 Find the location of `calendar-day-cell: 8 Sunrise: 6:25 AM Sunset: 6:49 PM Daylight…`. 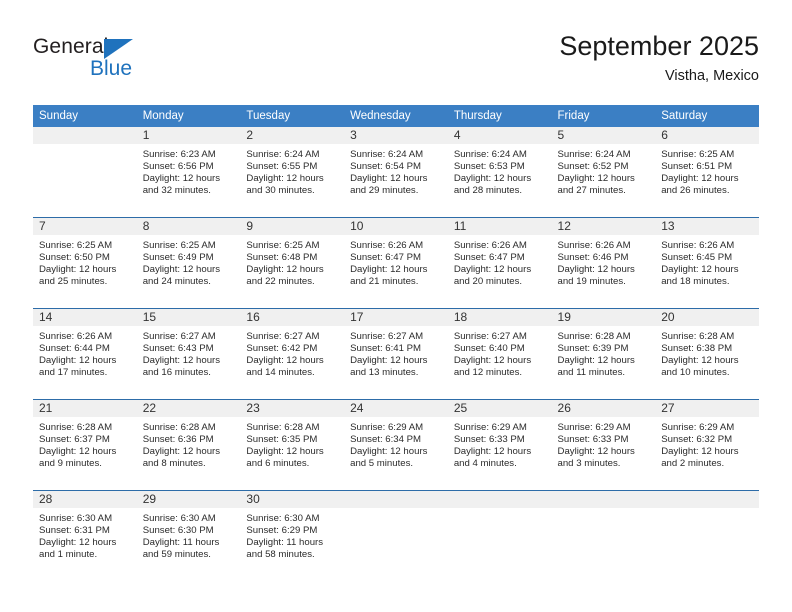

calendar-day-cell: 8 Sunrise: 6:25 AM Sunset: 6:49 PM Daylight… is located at coordinates (188, 263).